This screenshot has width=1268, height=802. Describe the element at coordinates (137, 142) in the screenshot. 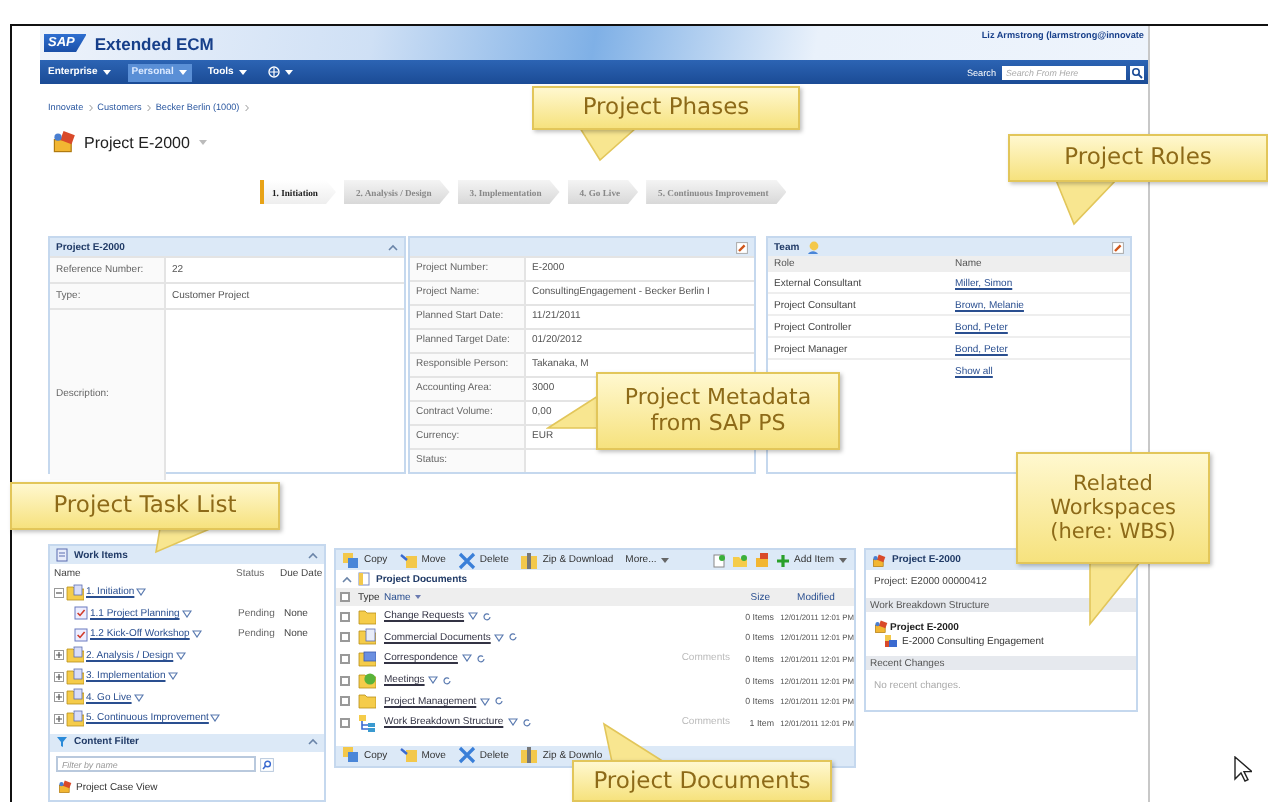

I see `page-title: Project E-2000` at that location.